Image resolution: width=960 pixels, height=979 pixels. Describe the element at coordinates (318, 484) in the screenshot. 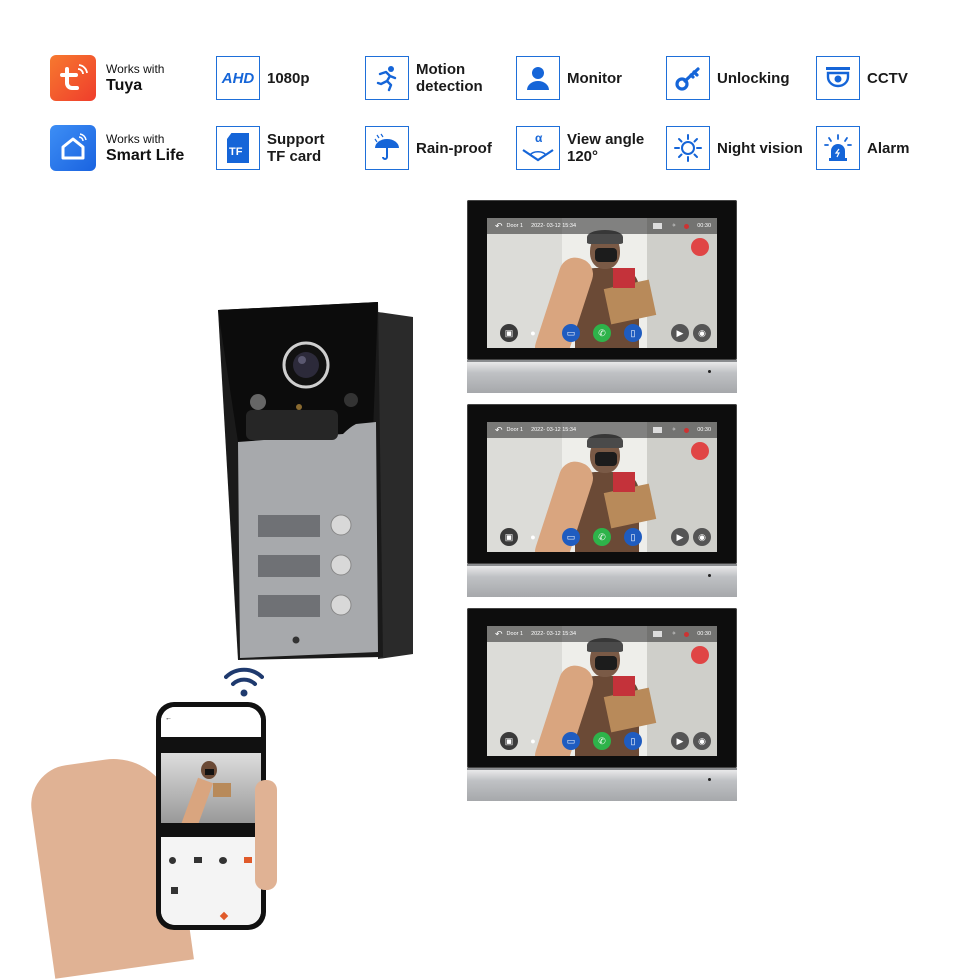

I see `door-station` at that location.